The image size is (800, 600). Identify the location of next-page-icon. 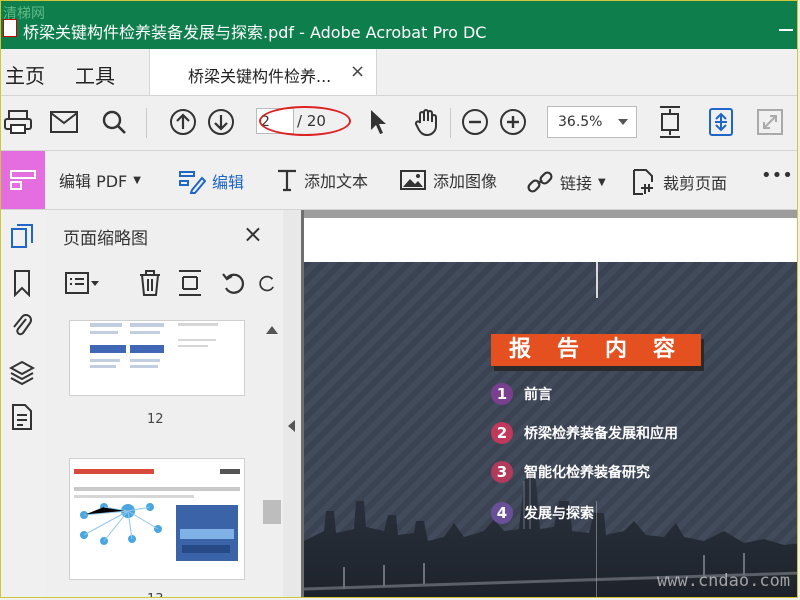
(221, 122).